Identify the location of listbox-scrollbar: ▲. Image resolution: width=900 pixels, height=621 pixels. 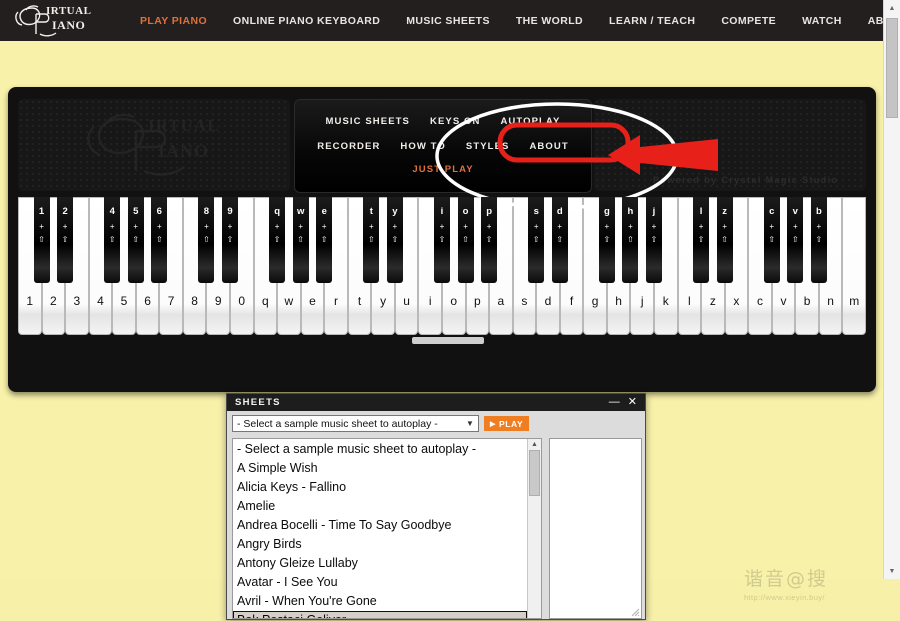
(534, 528).